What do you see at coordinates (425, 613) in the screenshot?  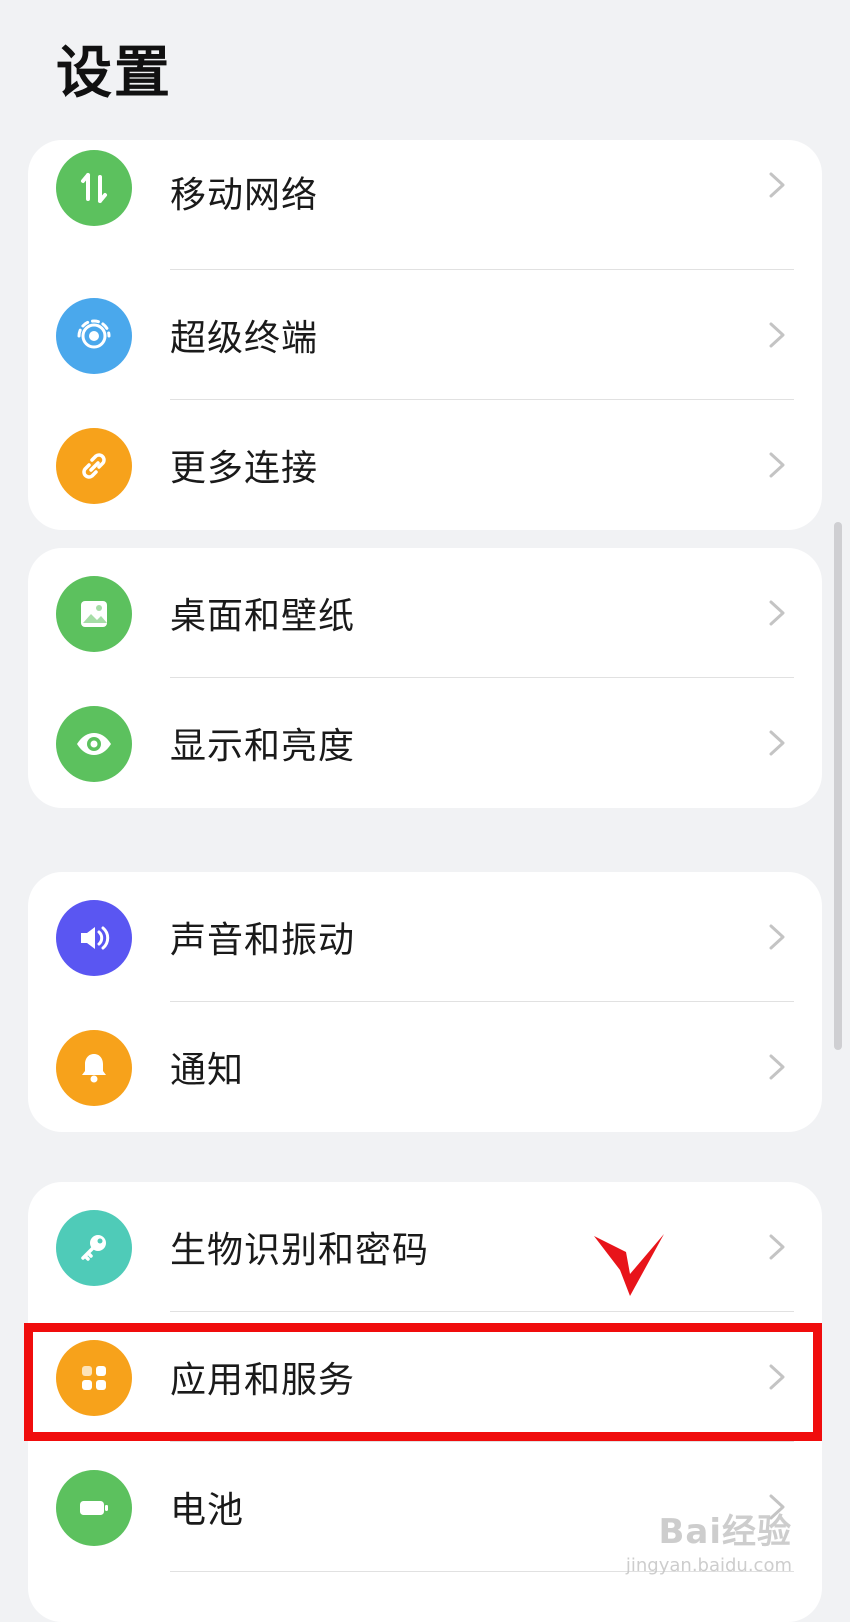 I see `settings-item-wallpaper: 桌面和壁纸` at bounding box center [425, 613].